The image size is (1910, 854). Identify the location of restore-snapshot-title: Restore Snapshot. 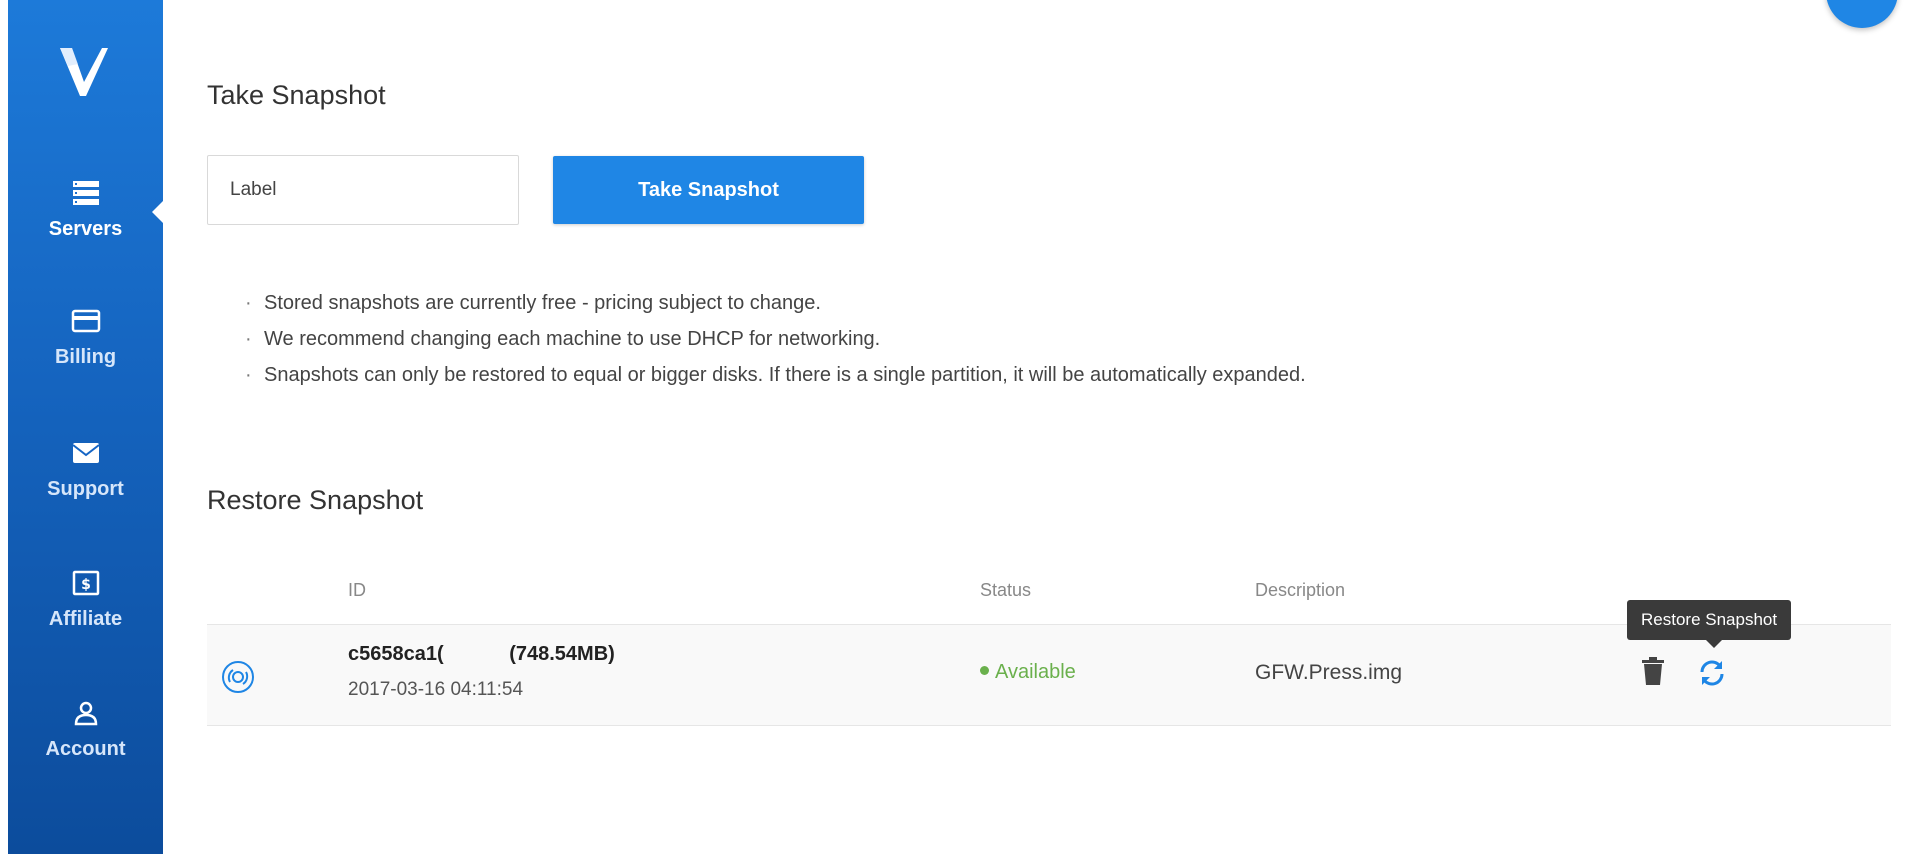
(315, 500).